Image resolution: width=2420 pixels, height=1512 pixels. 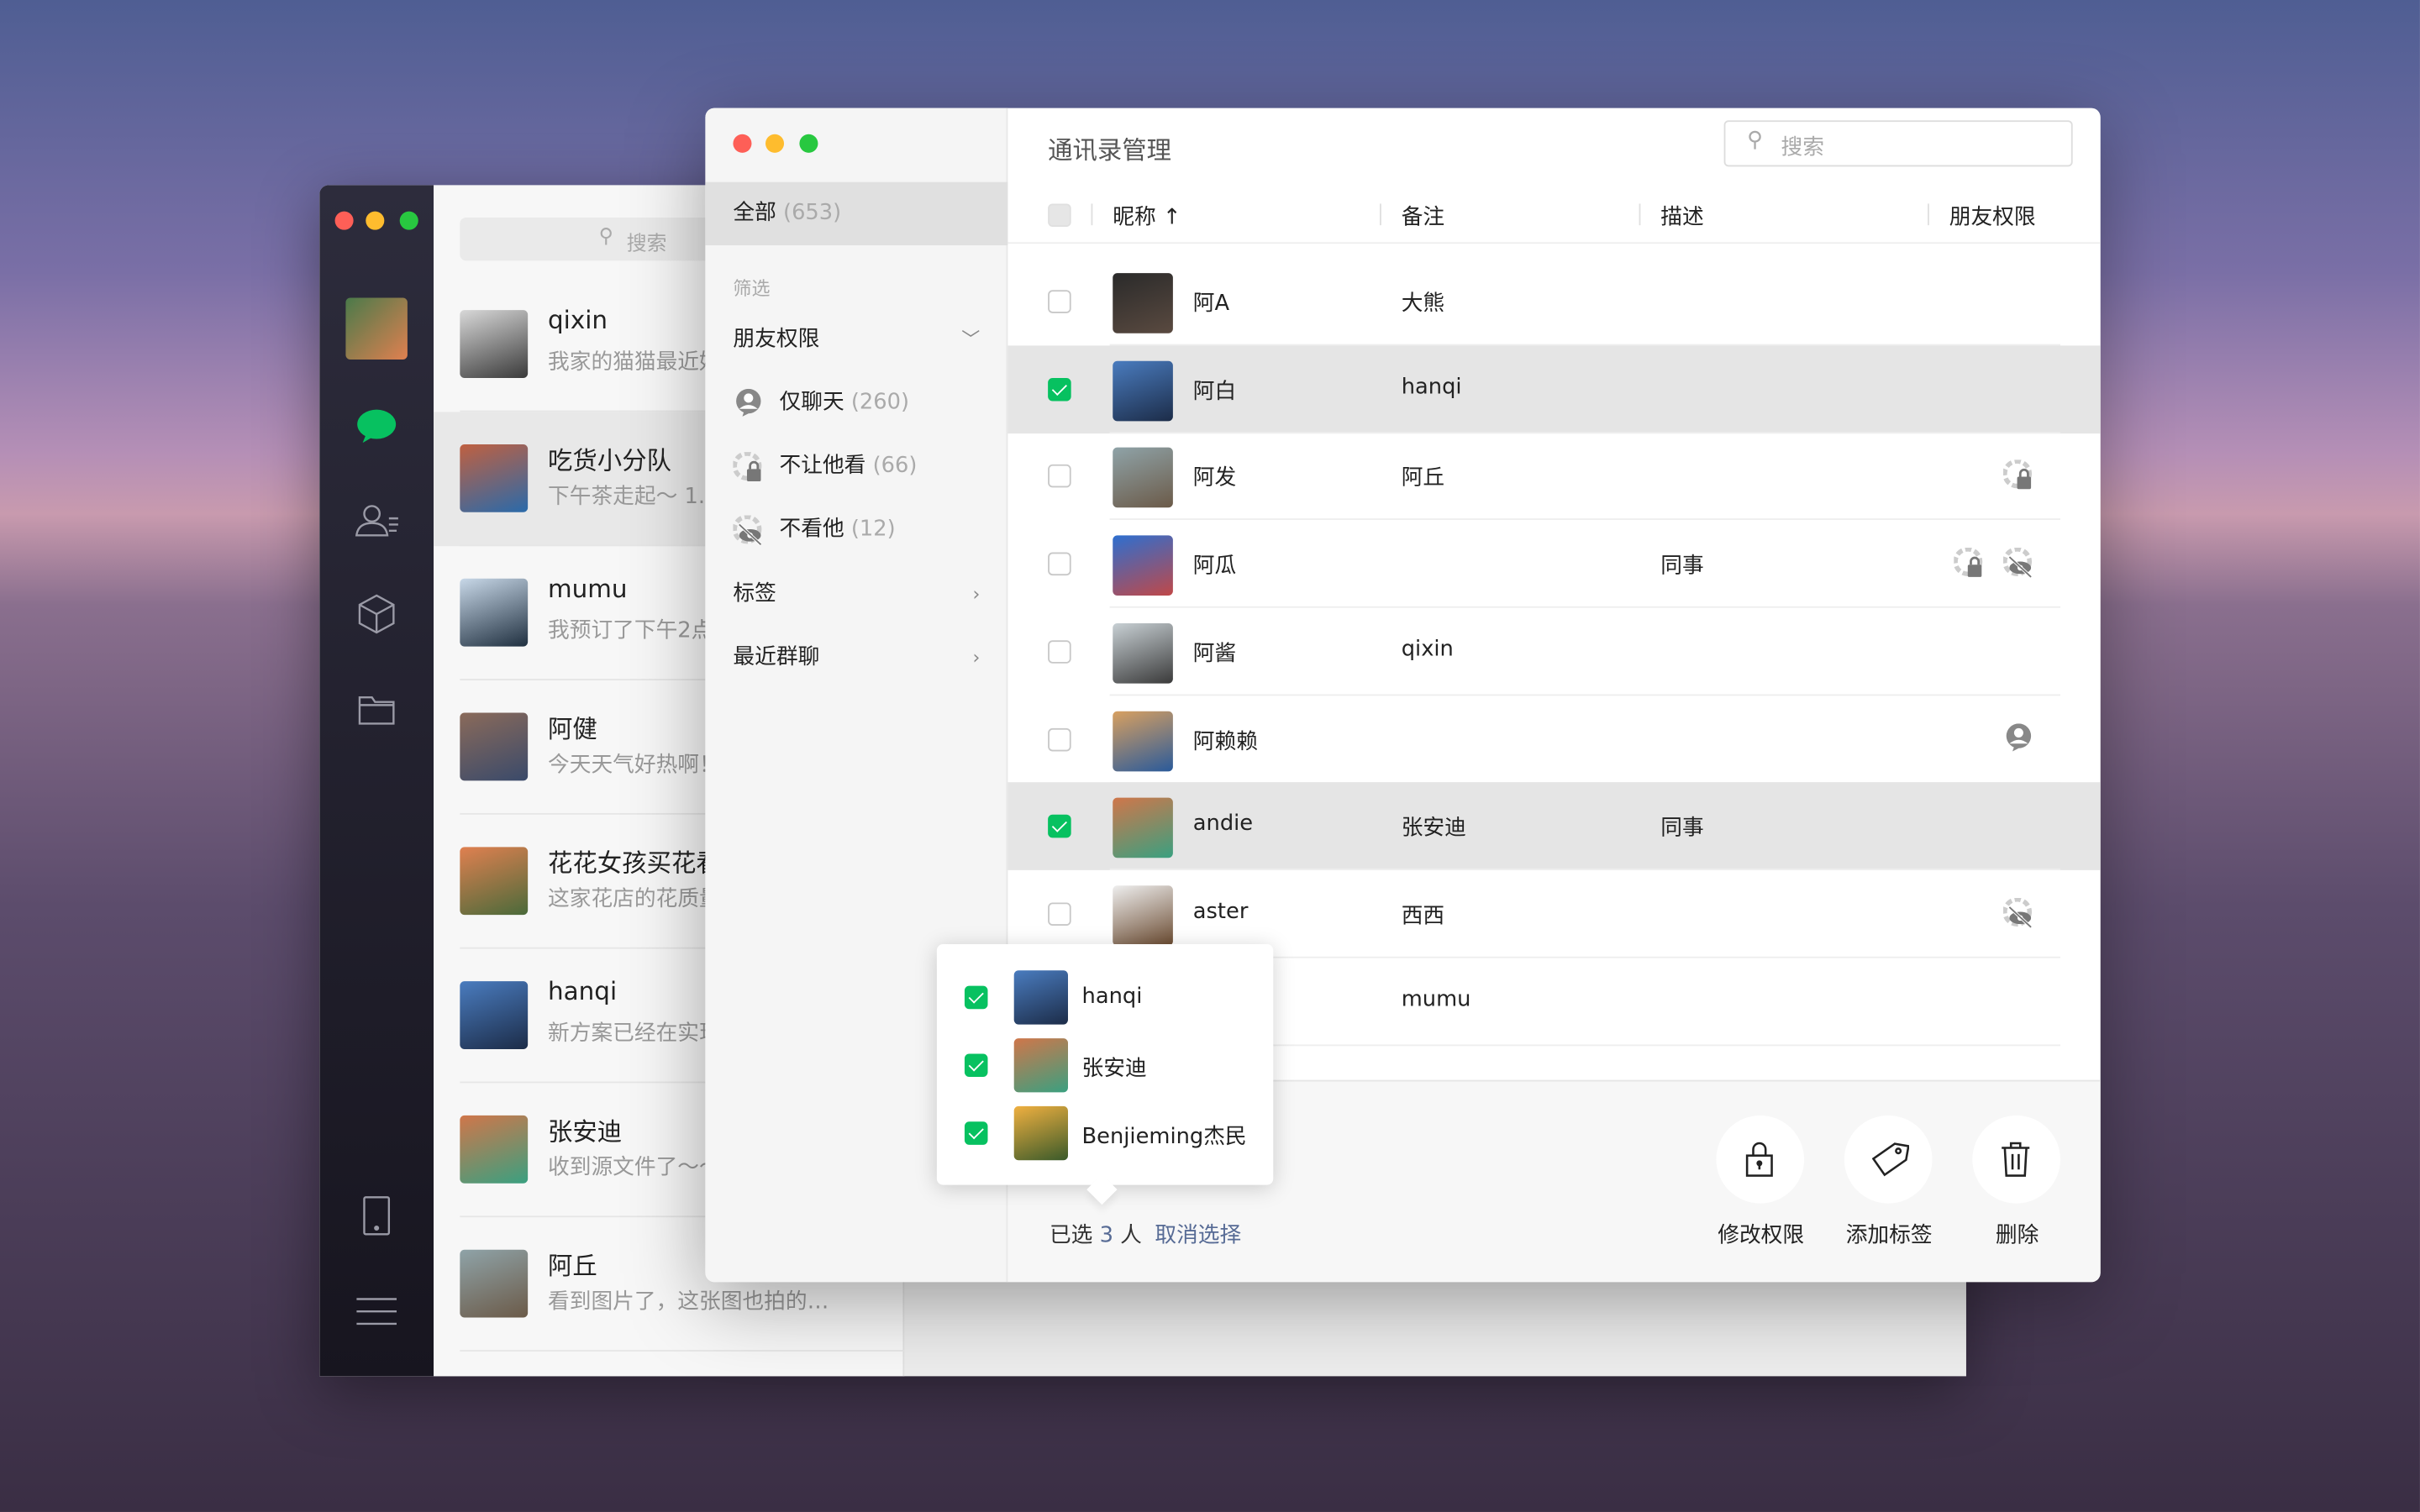 What do you see at coordinates (1114, 1069) in the screenshot?
I see `popup-name: 张安迪` at bounding box center [1114, 1069].